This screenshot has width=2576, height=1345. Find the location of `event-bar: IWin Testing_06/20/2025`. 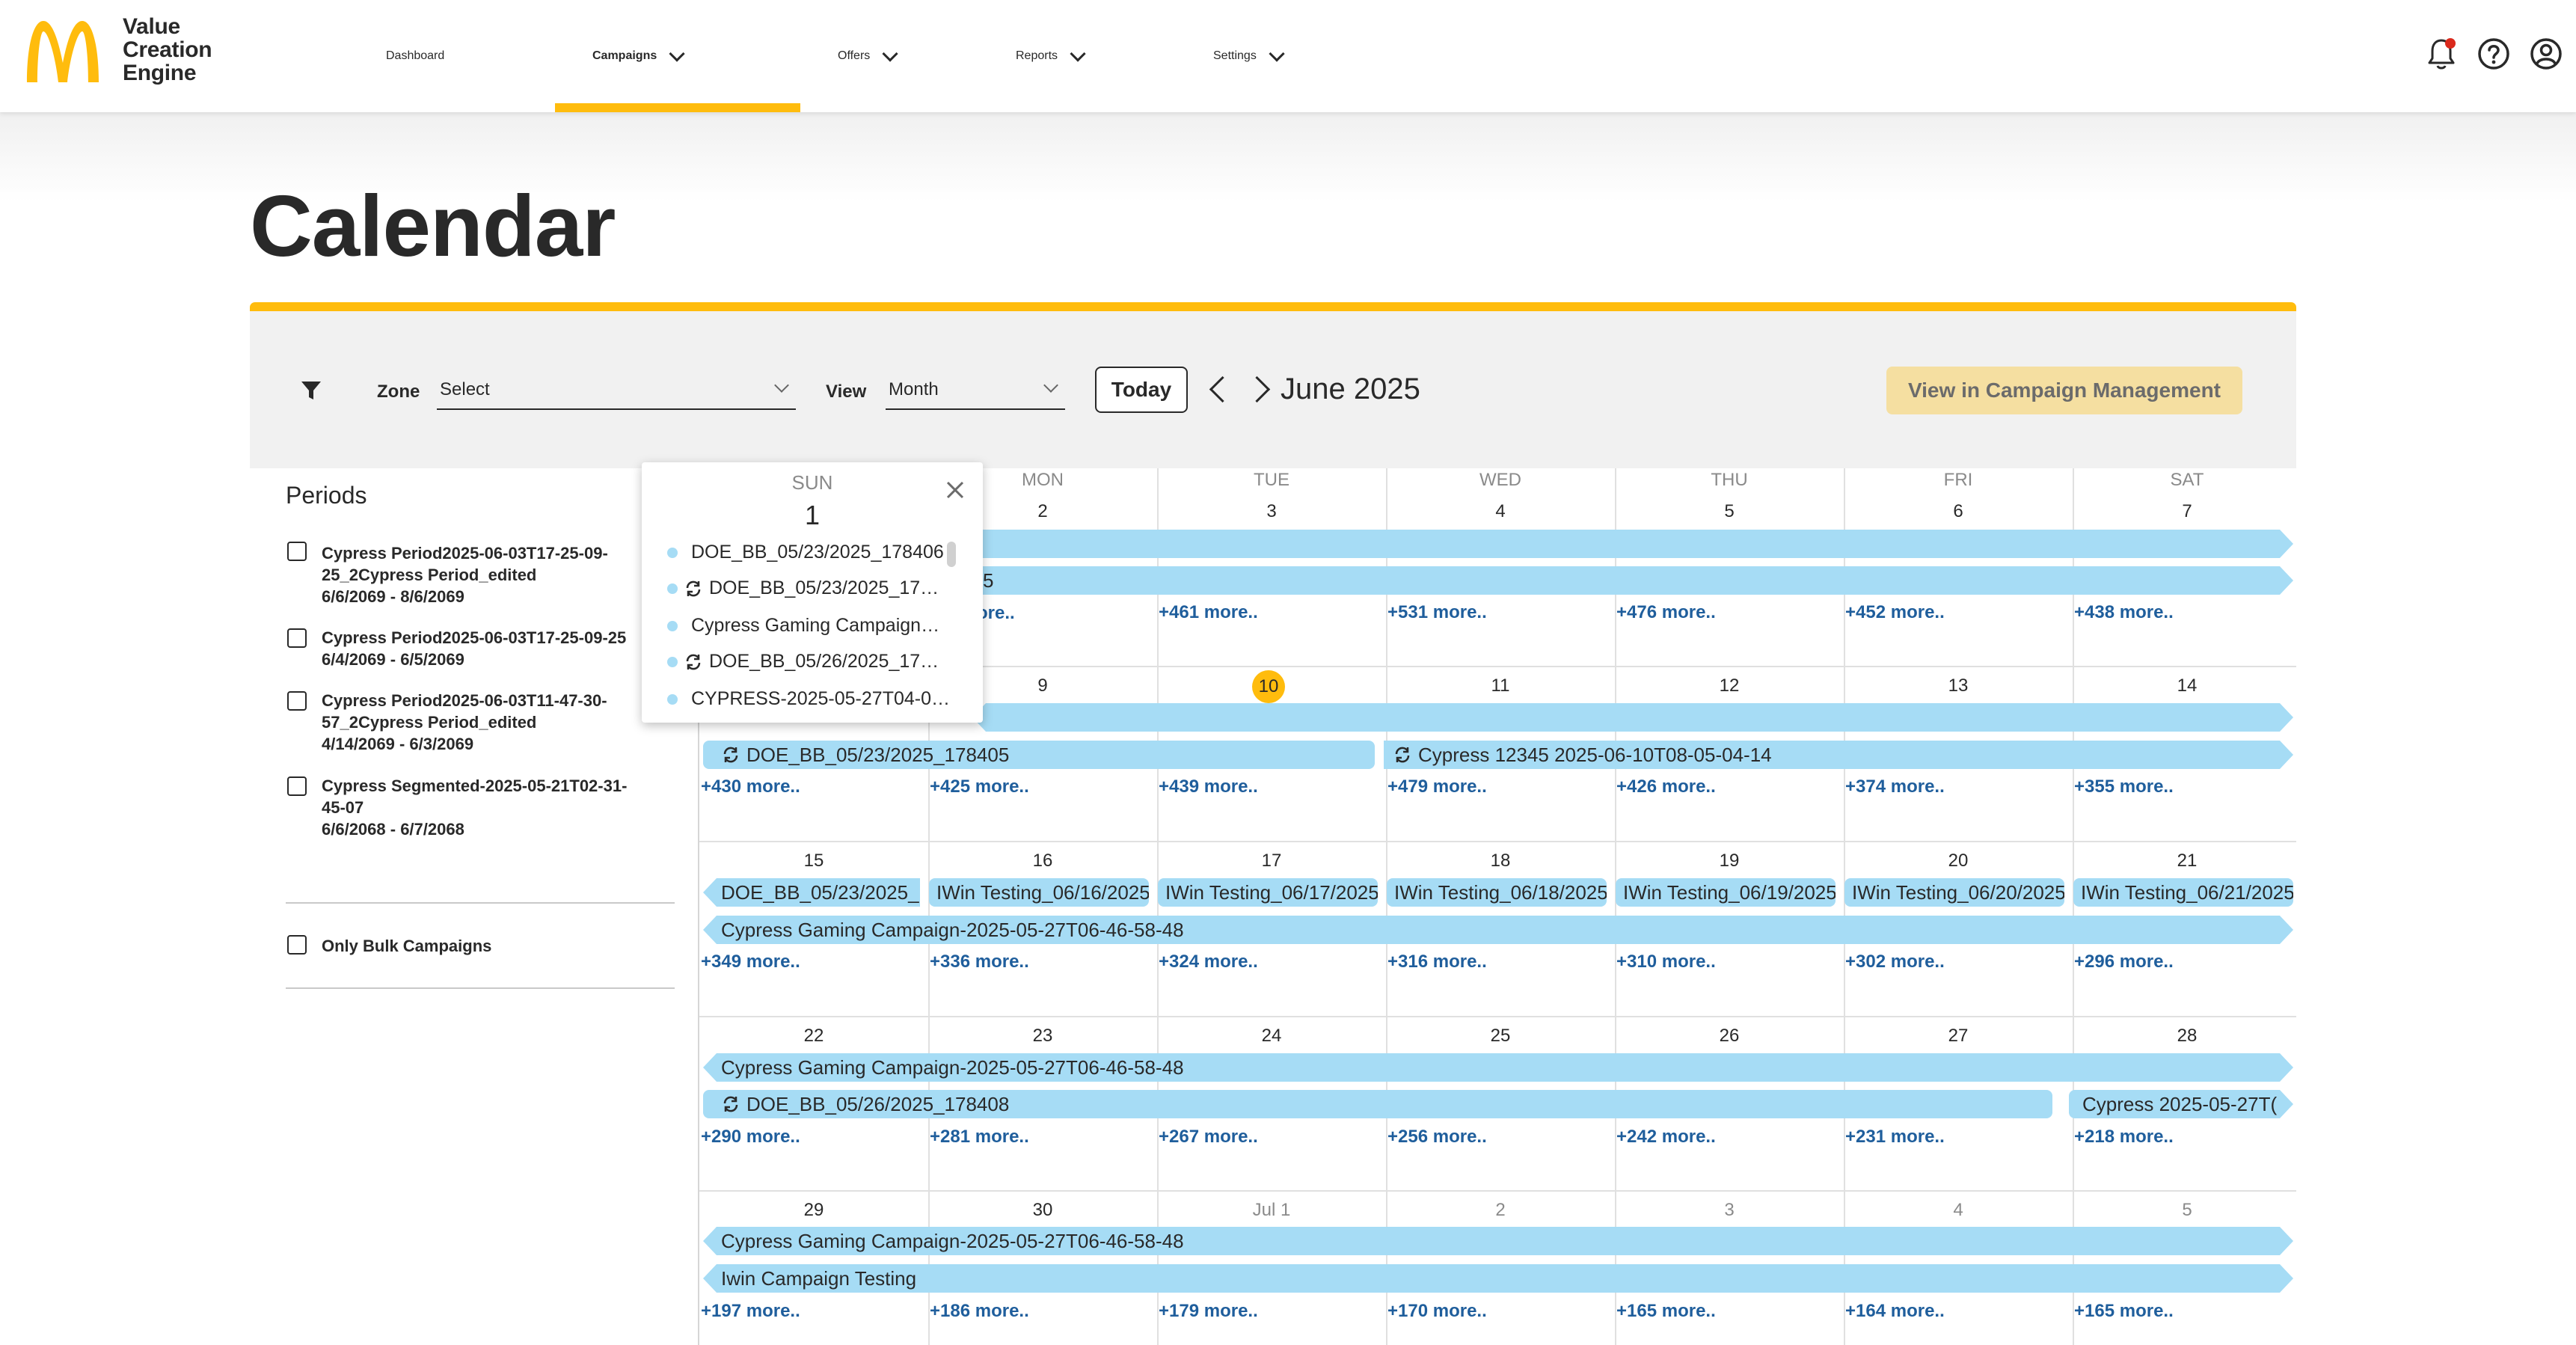

event-bar: IWin Testing_06/20/2025 is located at coordinates (1954, 892).